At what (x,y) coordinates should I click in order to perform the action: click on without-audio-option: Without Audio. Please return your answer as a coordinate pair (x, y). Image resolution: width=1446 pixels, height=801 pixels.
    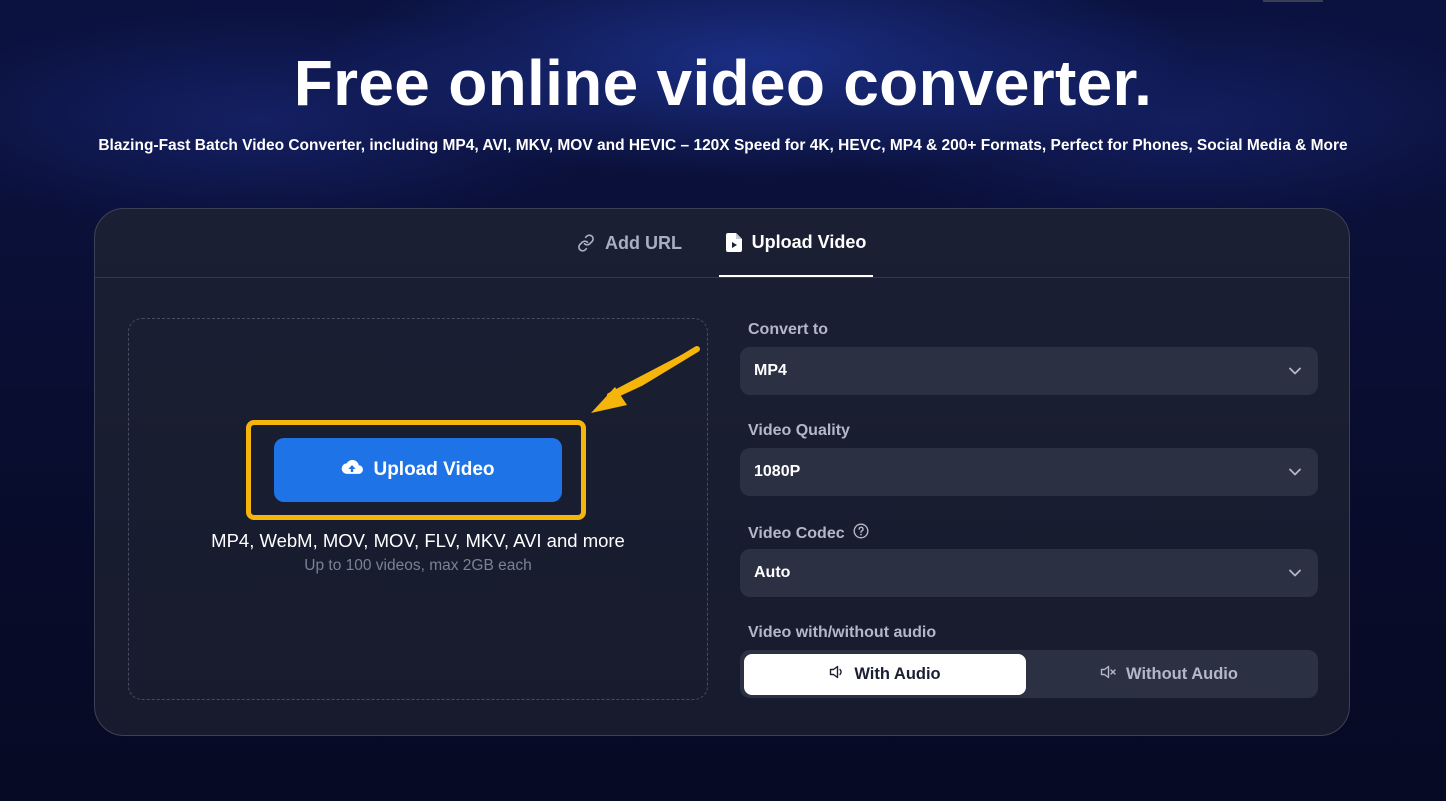
    Looking at the image, I should click on (1169, 674).